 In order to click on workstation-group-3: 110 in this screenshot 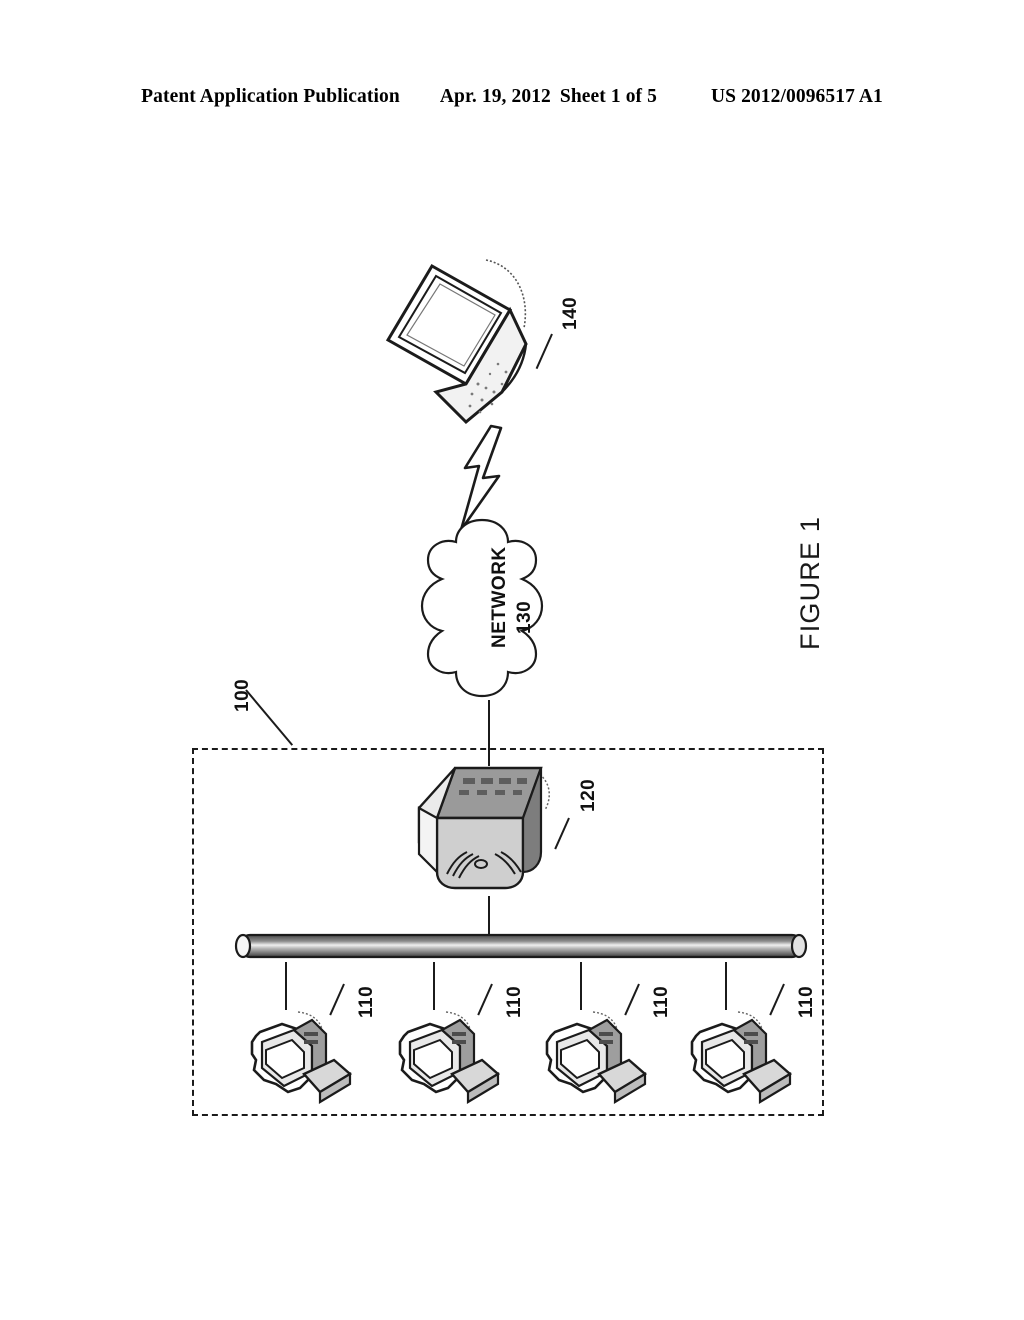, I will do `click(608, 1037)`.